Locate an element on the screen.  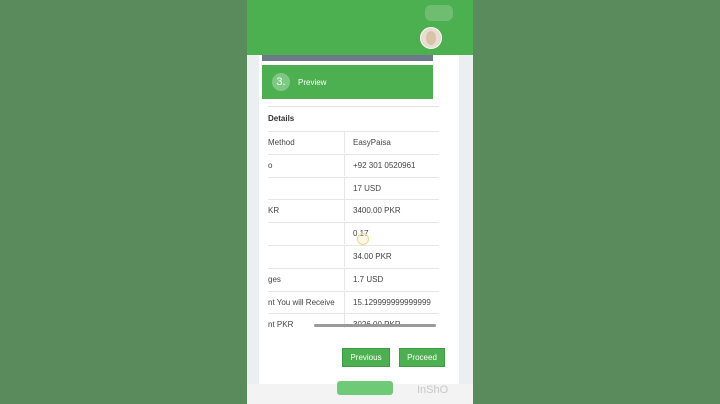
avatar is located at coordinates (431, 38).